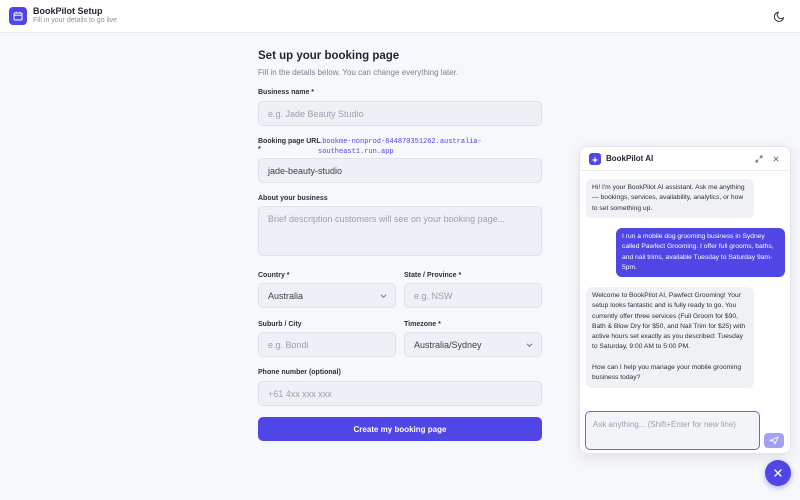 This screenshot has height=500, width=800. What do you see at coordinates (329, 56) in the screenshot?
I see `form-title: Set up your booking page` at bounding box center [329, 56].